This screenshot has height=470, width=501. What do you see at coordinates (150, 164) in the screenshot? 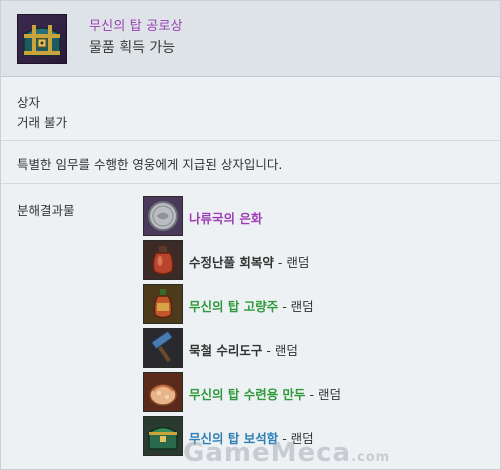
I see `item-description: 특별한 임무를 수행한 영웅에게 지급된 상자입니다.` at bounding box center [150, 164].